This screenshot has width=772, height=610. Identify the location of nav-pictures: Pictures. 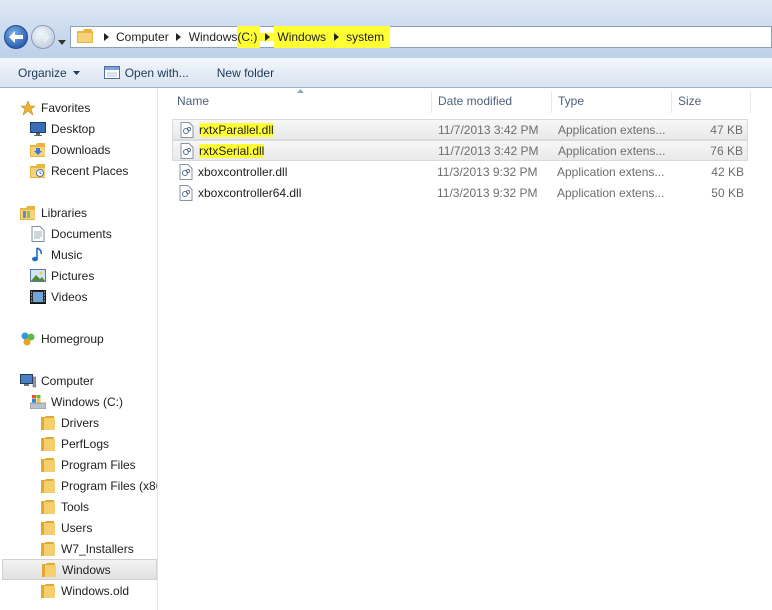
(62, 275).